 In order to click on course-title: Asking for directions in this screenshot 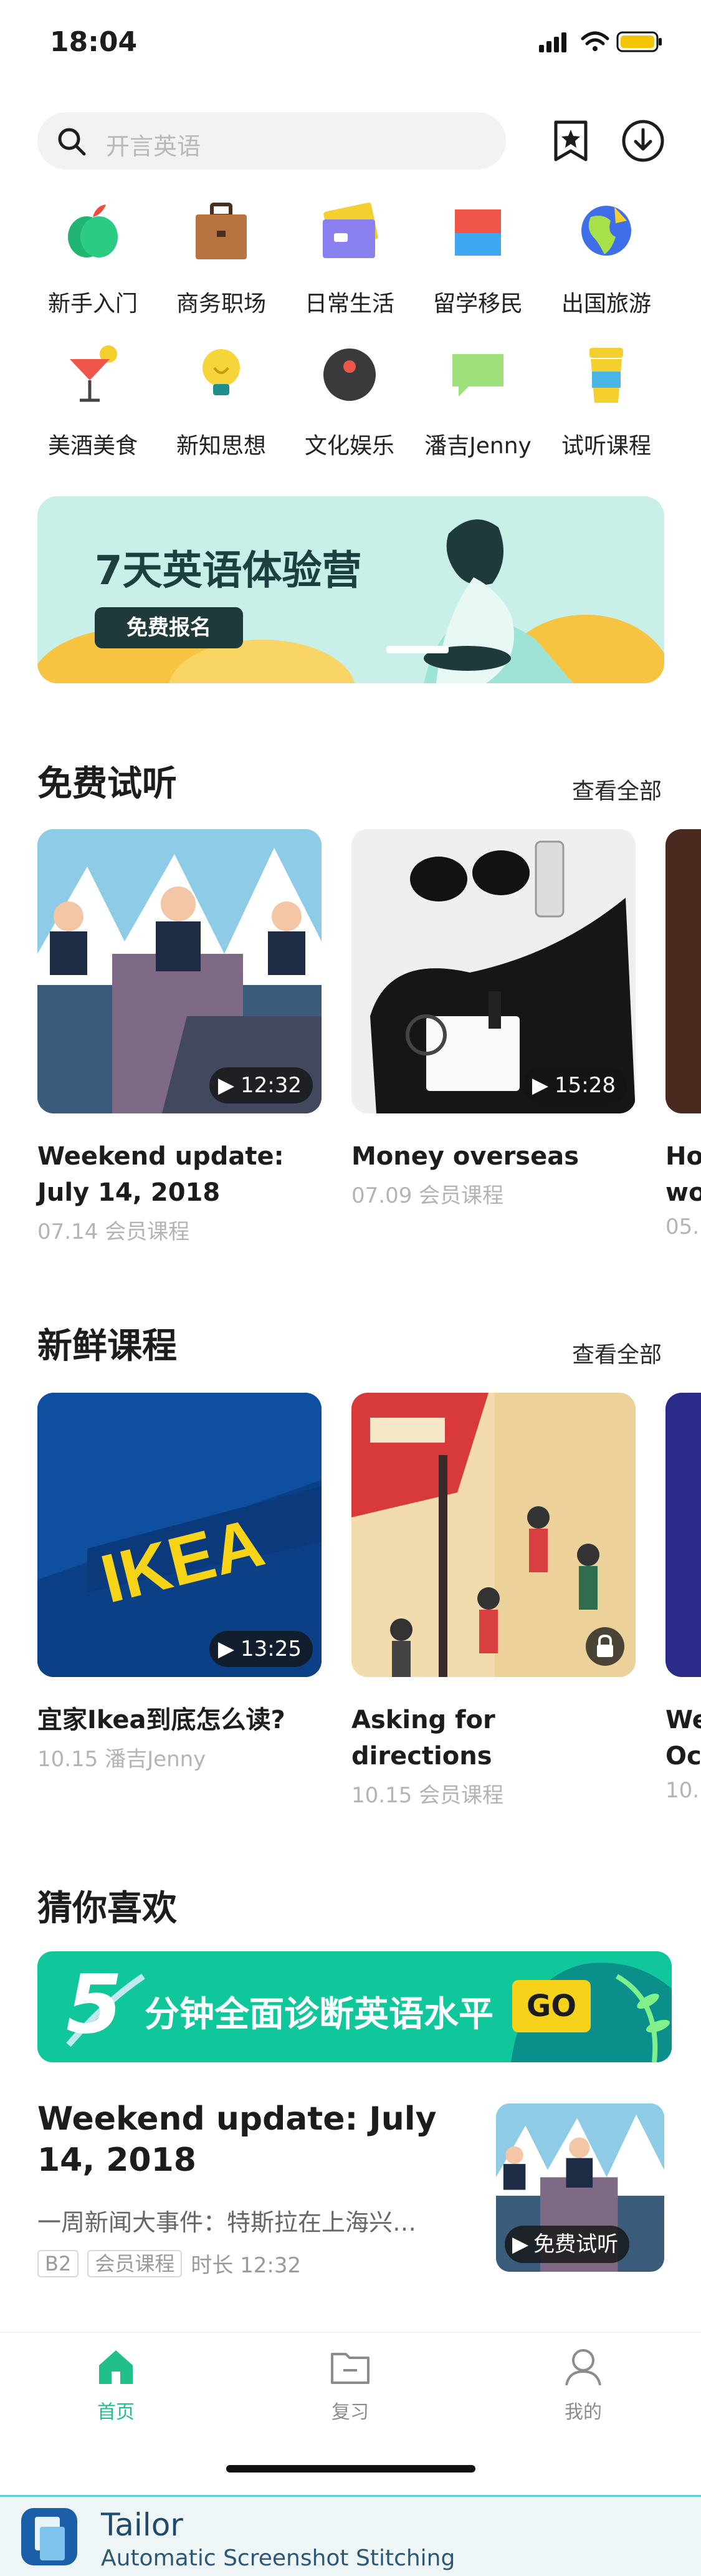, I will do `click(423, 1738)`.